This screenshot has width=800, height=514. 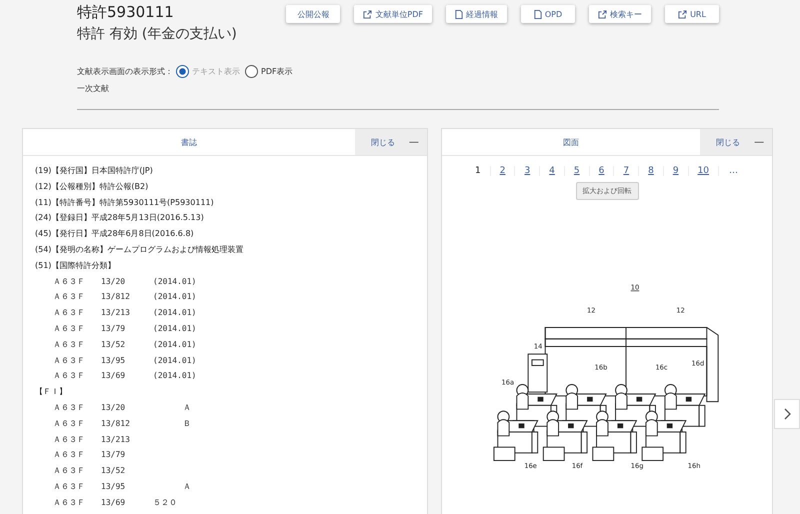 What do you see at coordinates (94, 171) in the screenshot?
I see `bibliography-line: (19)【発行国】日本国特許庁(JP)` at bounding box center [94, 171].